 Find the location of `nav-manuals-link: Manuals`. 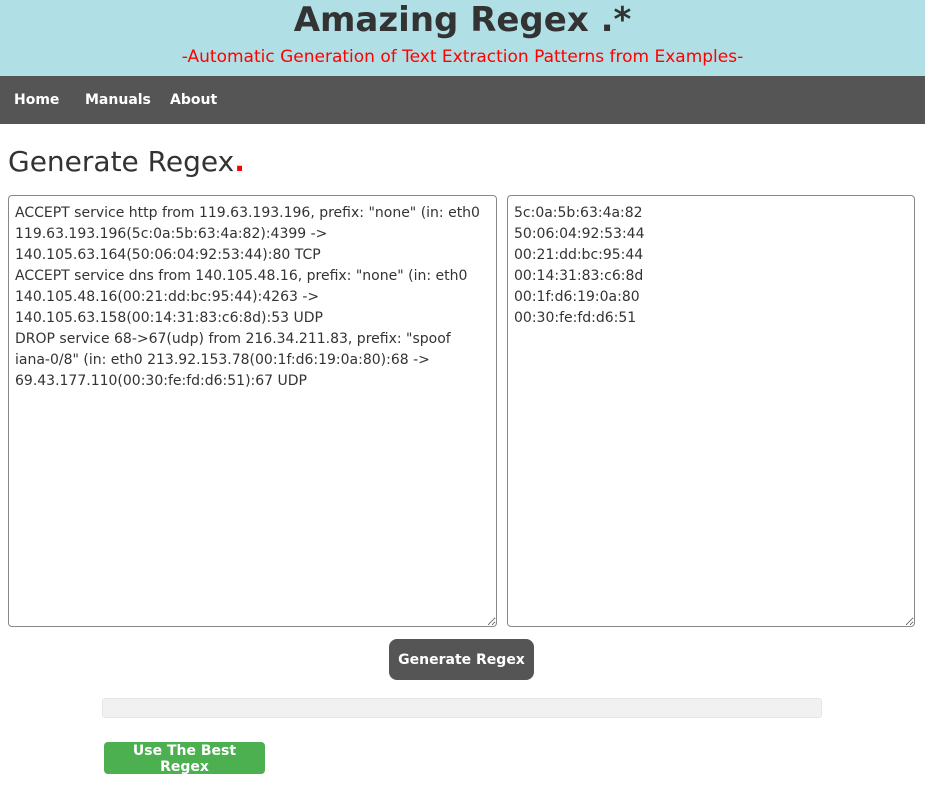

nav-manuals-link: Manuals is located at coordinates (118, 100).